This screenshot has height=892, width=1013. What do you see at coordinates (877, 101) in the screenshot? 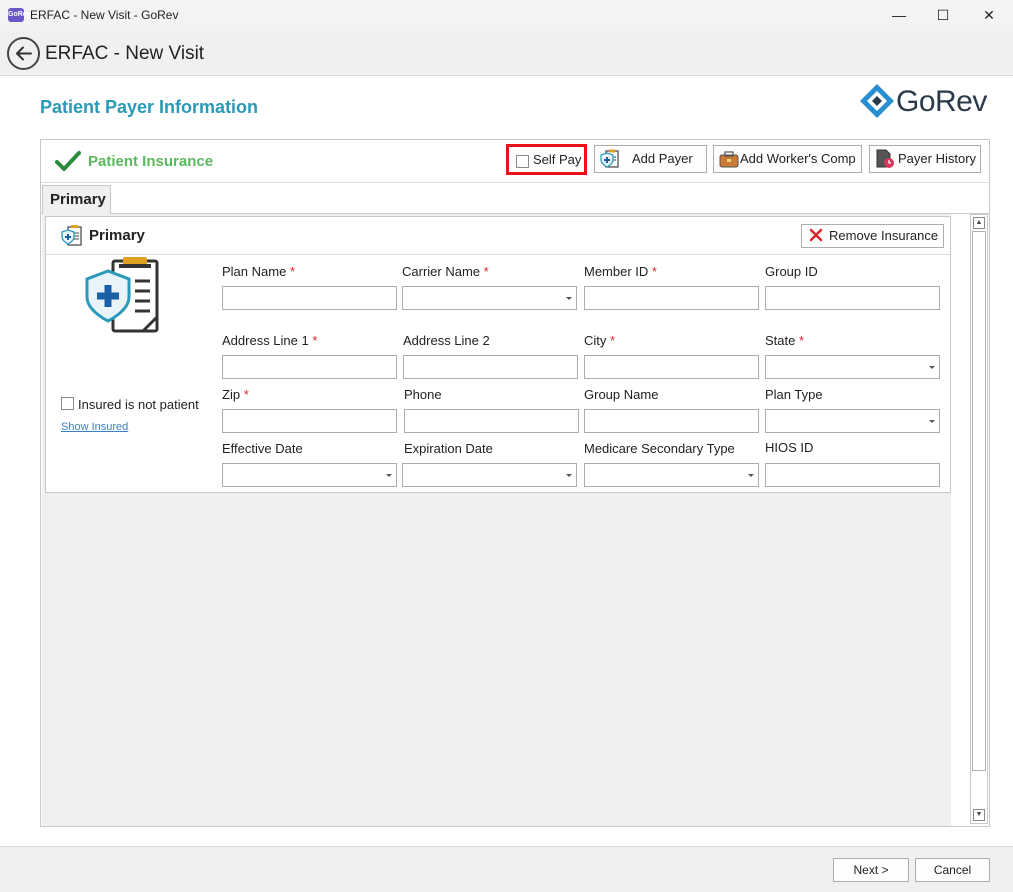
I see `gorev-logo-mark-icon` at bounding box center [877, 101].